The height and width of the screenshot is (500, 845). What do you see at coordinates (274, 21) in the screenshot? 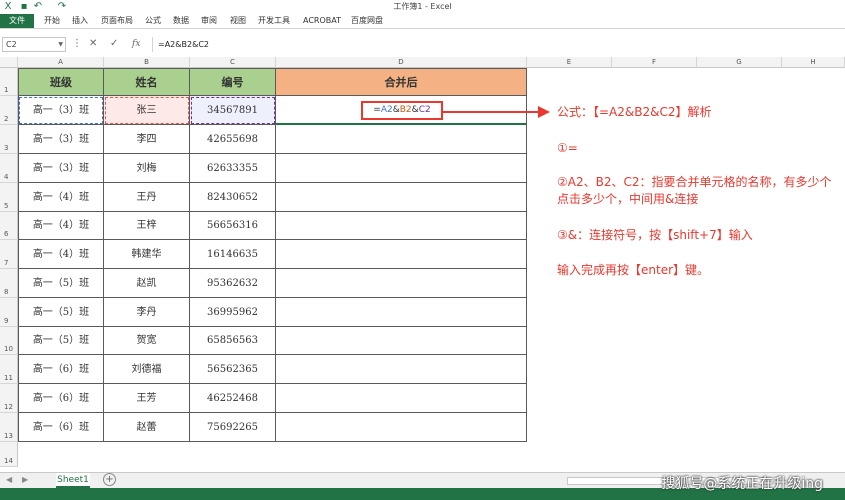
I see `tab-developer: 开发工具` at bounding box center [274, 21].